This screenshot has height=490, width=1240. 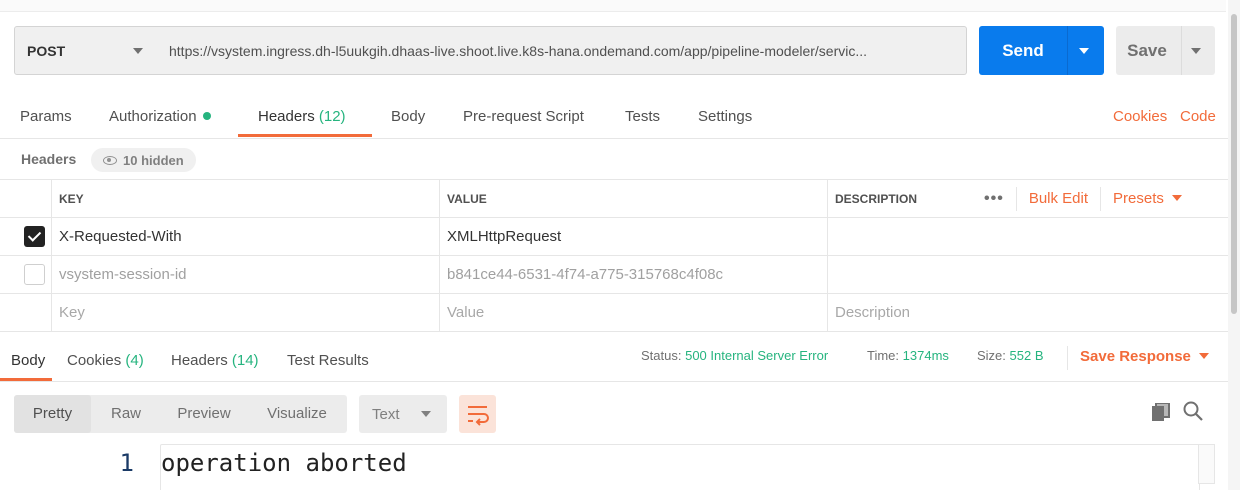 I want to click on save-response-label: Save Response, so click(x=1135, y=356).